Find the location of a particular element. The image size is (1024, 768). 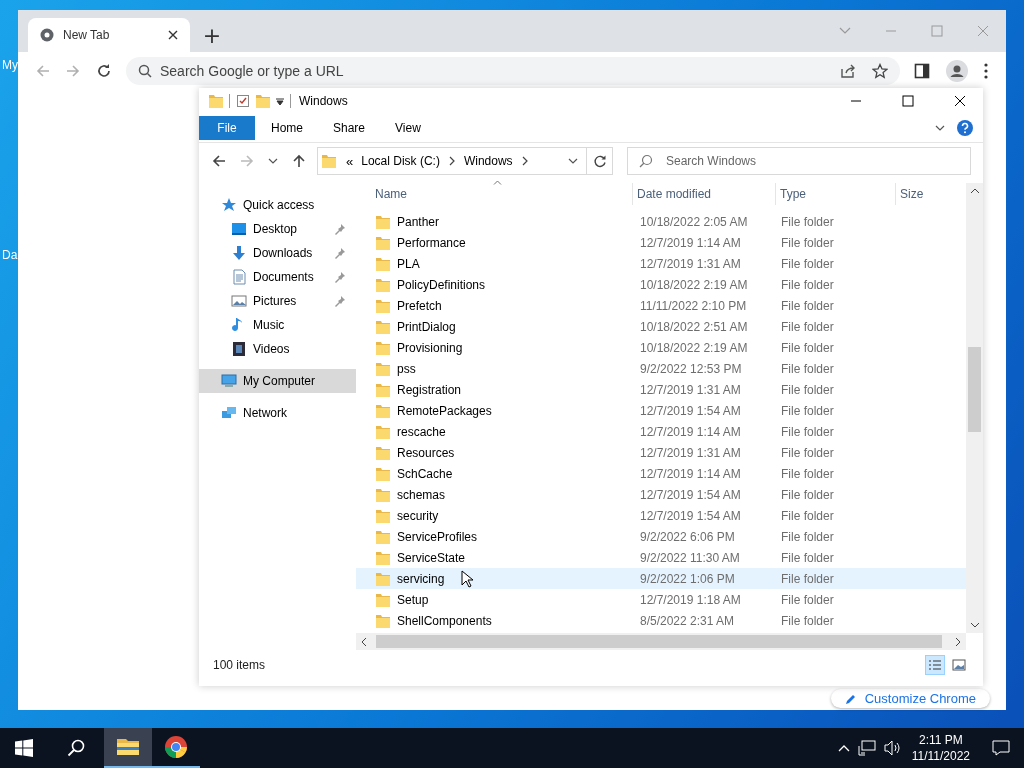

notification-icon is located at coordinates (1001, 748).